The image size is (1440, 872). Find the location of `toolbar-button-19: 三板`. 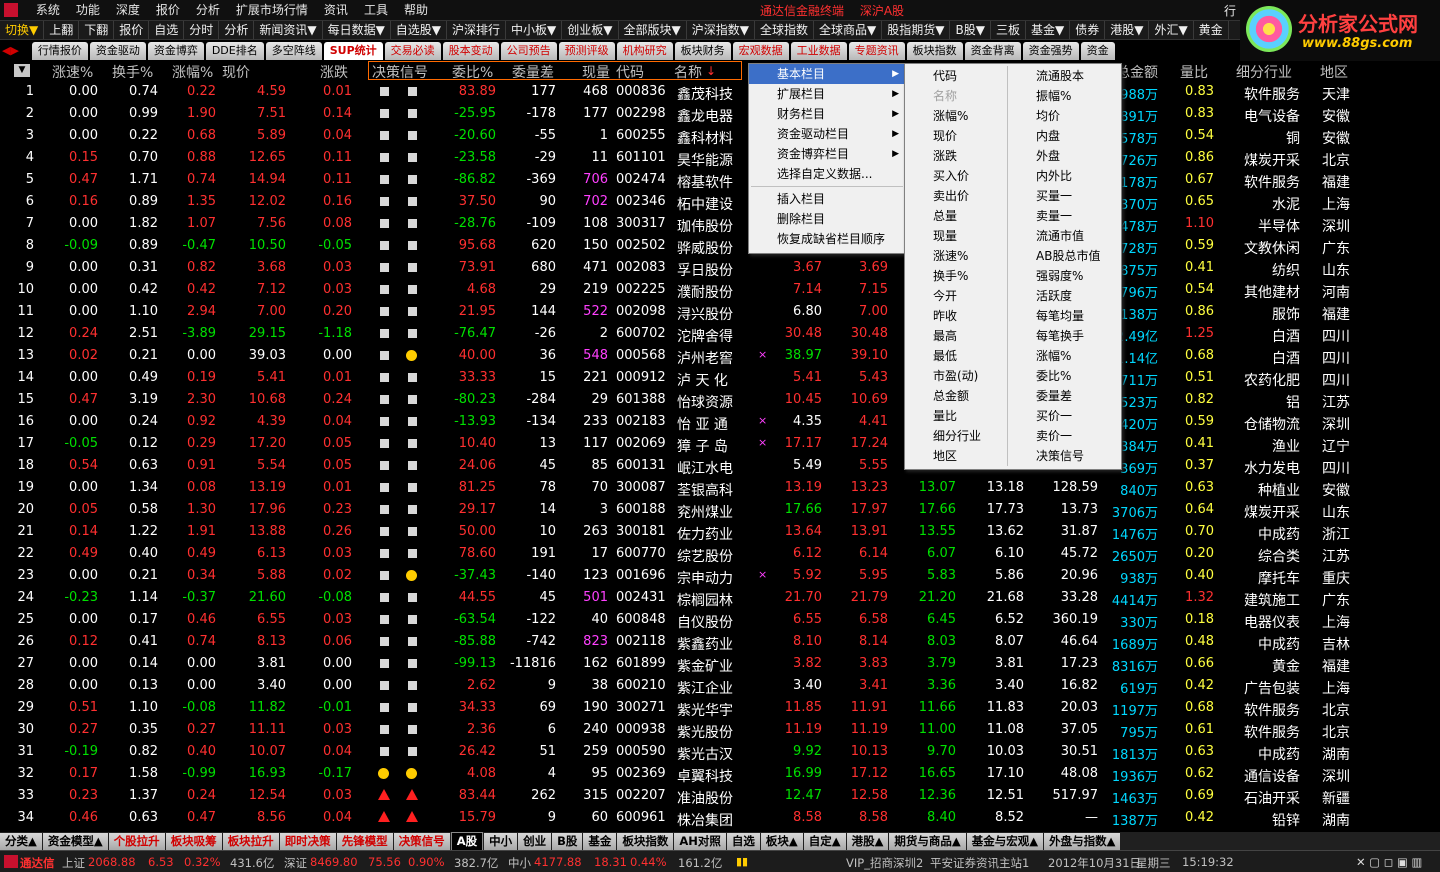

toolbar-button-19: 三板 is located at coordinates (1008, 30).